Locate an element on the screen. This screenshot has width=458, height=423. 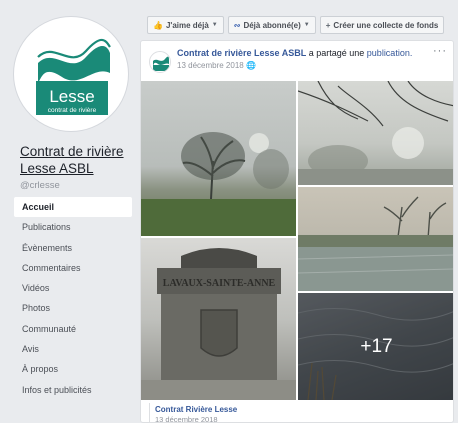
follow-button: ∾ Déjà abonné(e) ▼ is located at coordinates (271, 25).